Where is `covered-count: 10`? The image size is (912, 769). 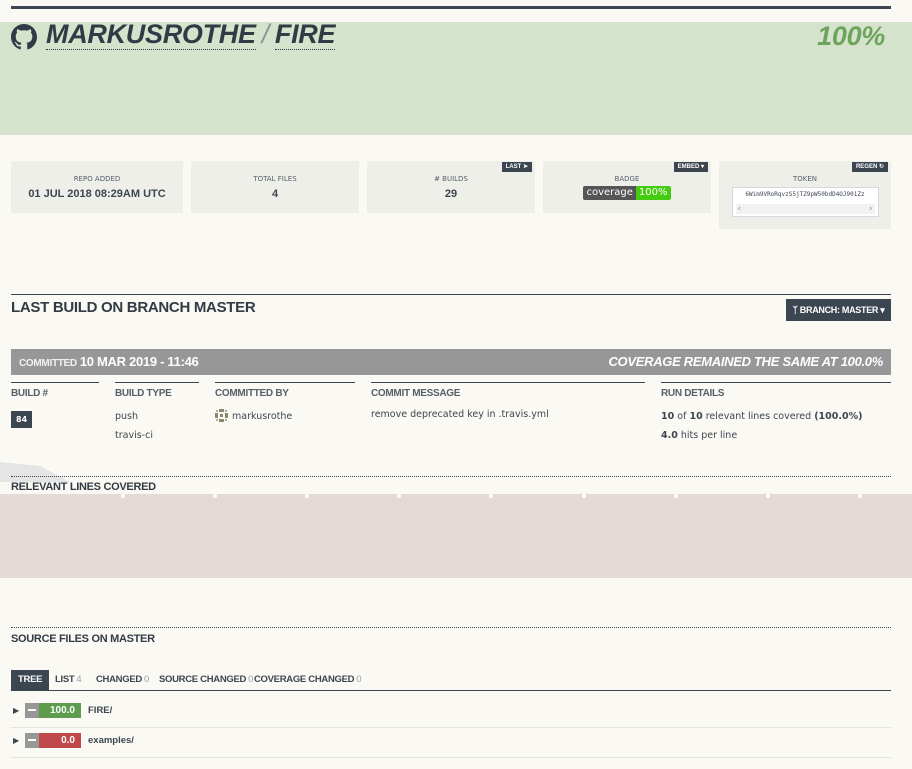
covered-count: 10 is located at coordinates (668, 416).